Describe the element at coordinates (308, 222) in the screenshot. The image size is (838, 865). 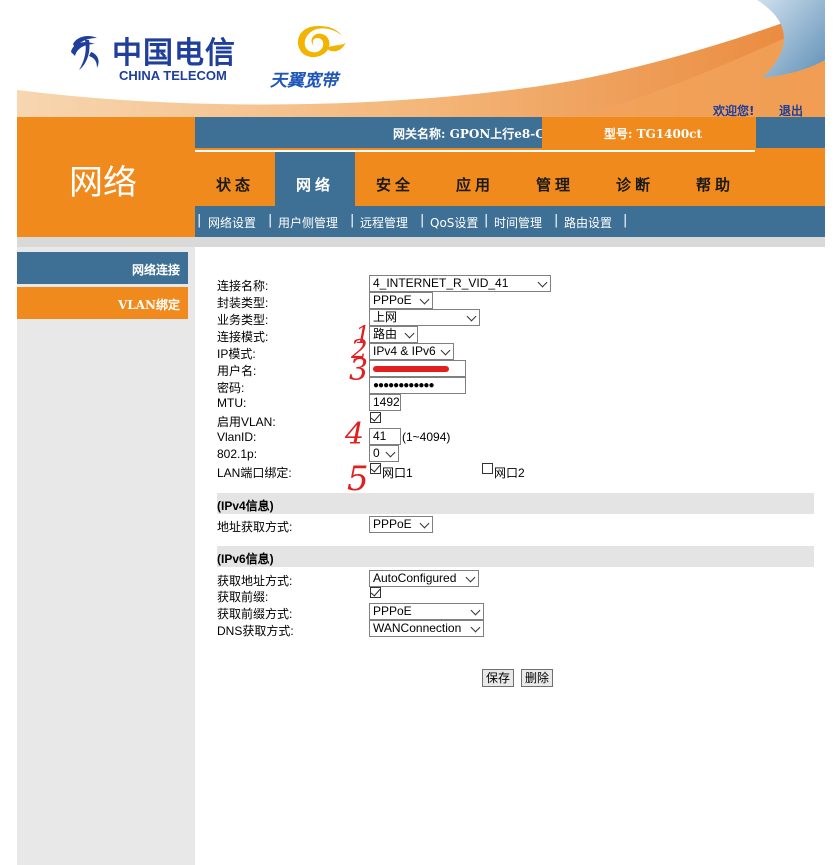
I see `sub-menu-user-side: 用户侧管理` at that location.